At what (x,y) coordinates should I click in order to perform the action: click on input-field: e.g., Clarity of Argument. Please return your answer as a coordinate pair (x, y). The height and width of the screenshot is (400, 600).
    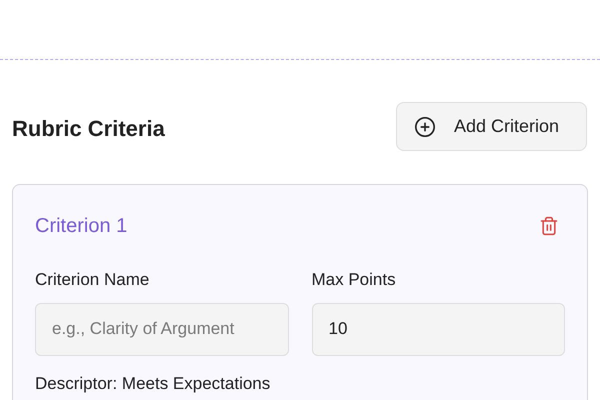
    Looking at the image, I should click on (161, 329).